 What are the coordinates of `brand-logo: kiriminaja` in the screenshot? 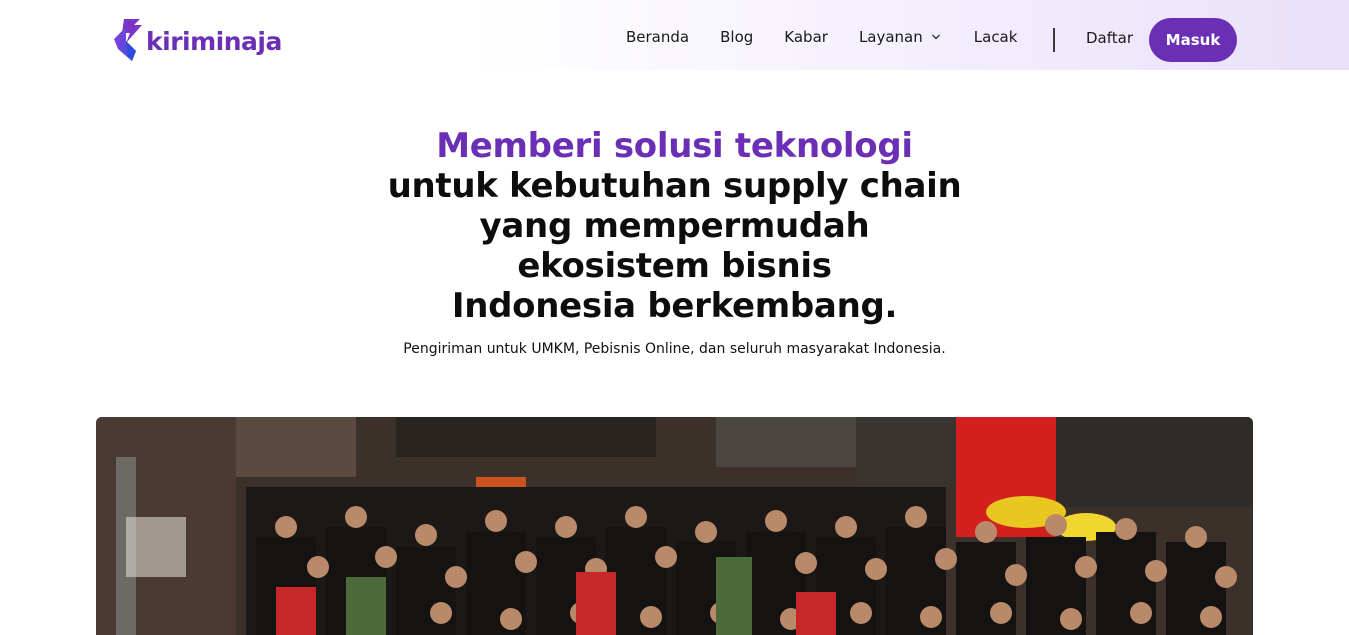 It's located at (197, 40).